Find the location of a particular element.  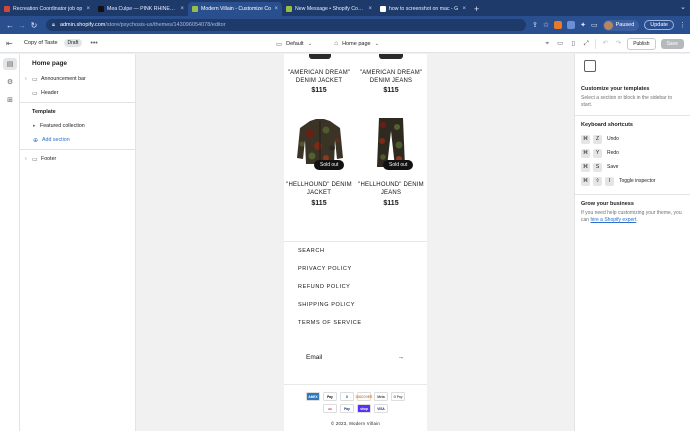

redo-icon: ↷ is located at coordinates (618, 44).